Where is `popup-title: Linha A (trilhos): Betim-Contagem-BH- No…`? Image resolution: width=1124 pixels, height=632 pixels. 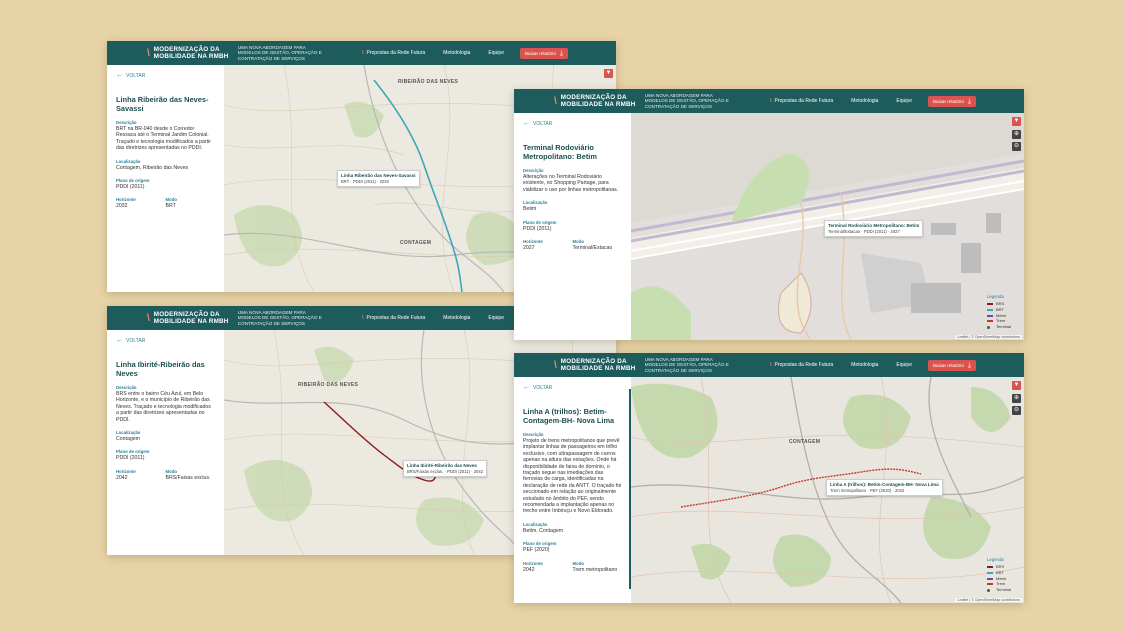
popup-title: Linha A (trilhos): Betim-Contagem-BH- No… is located at coordinates (884, 484).